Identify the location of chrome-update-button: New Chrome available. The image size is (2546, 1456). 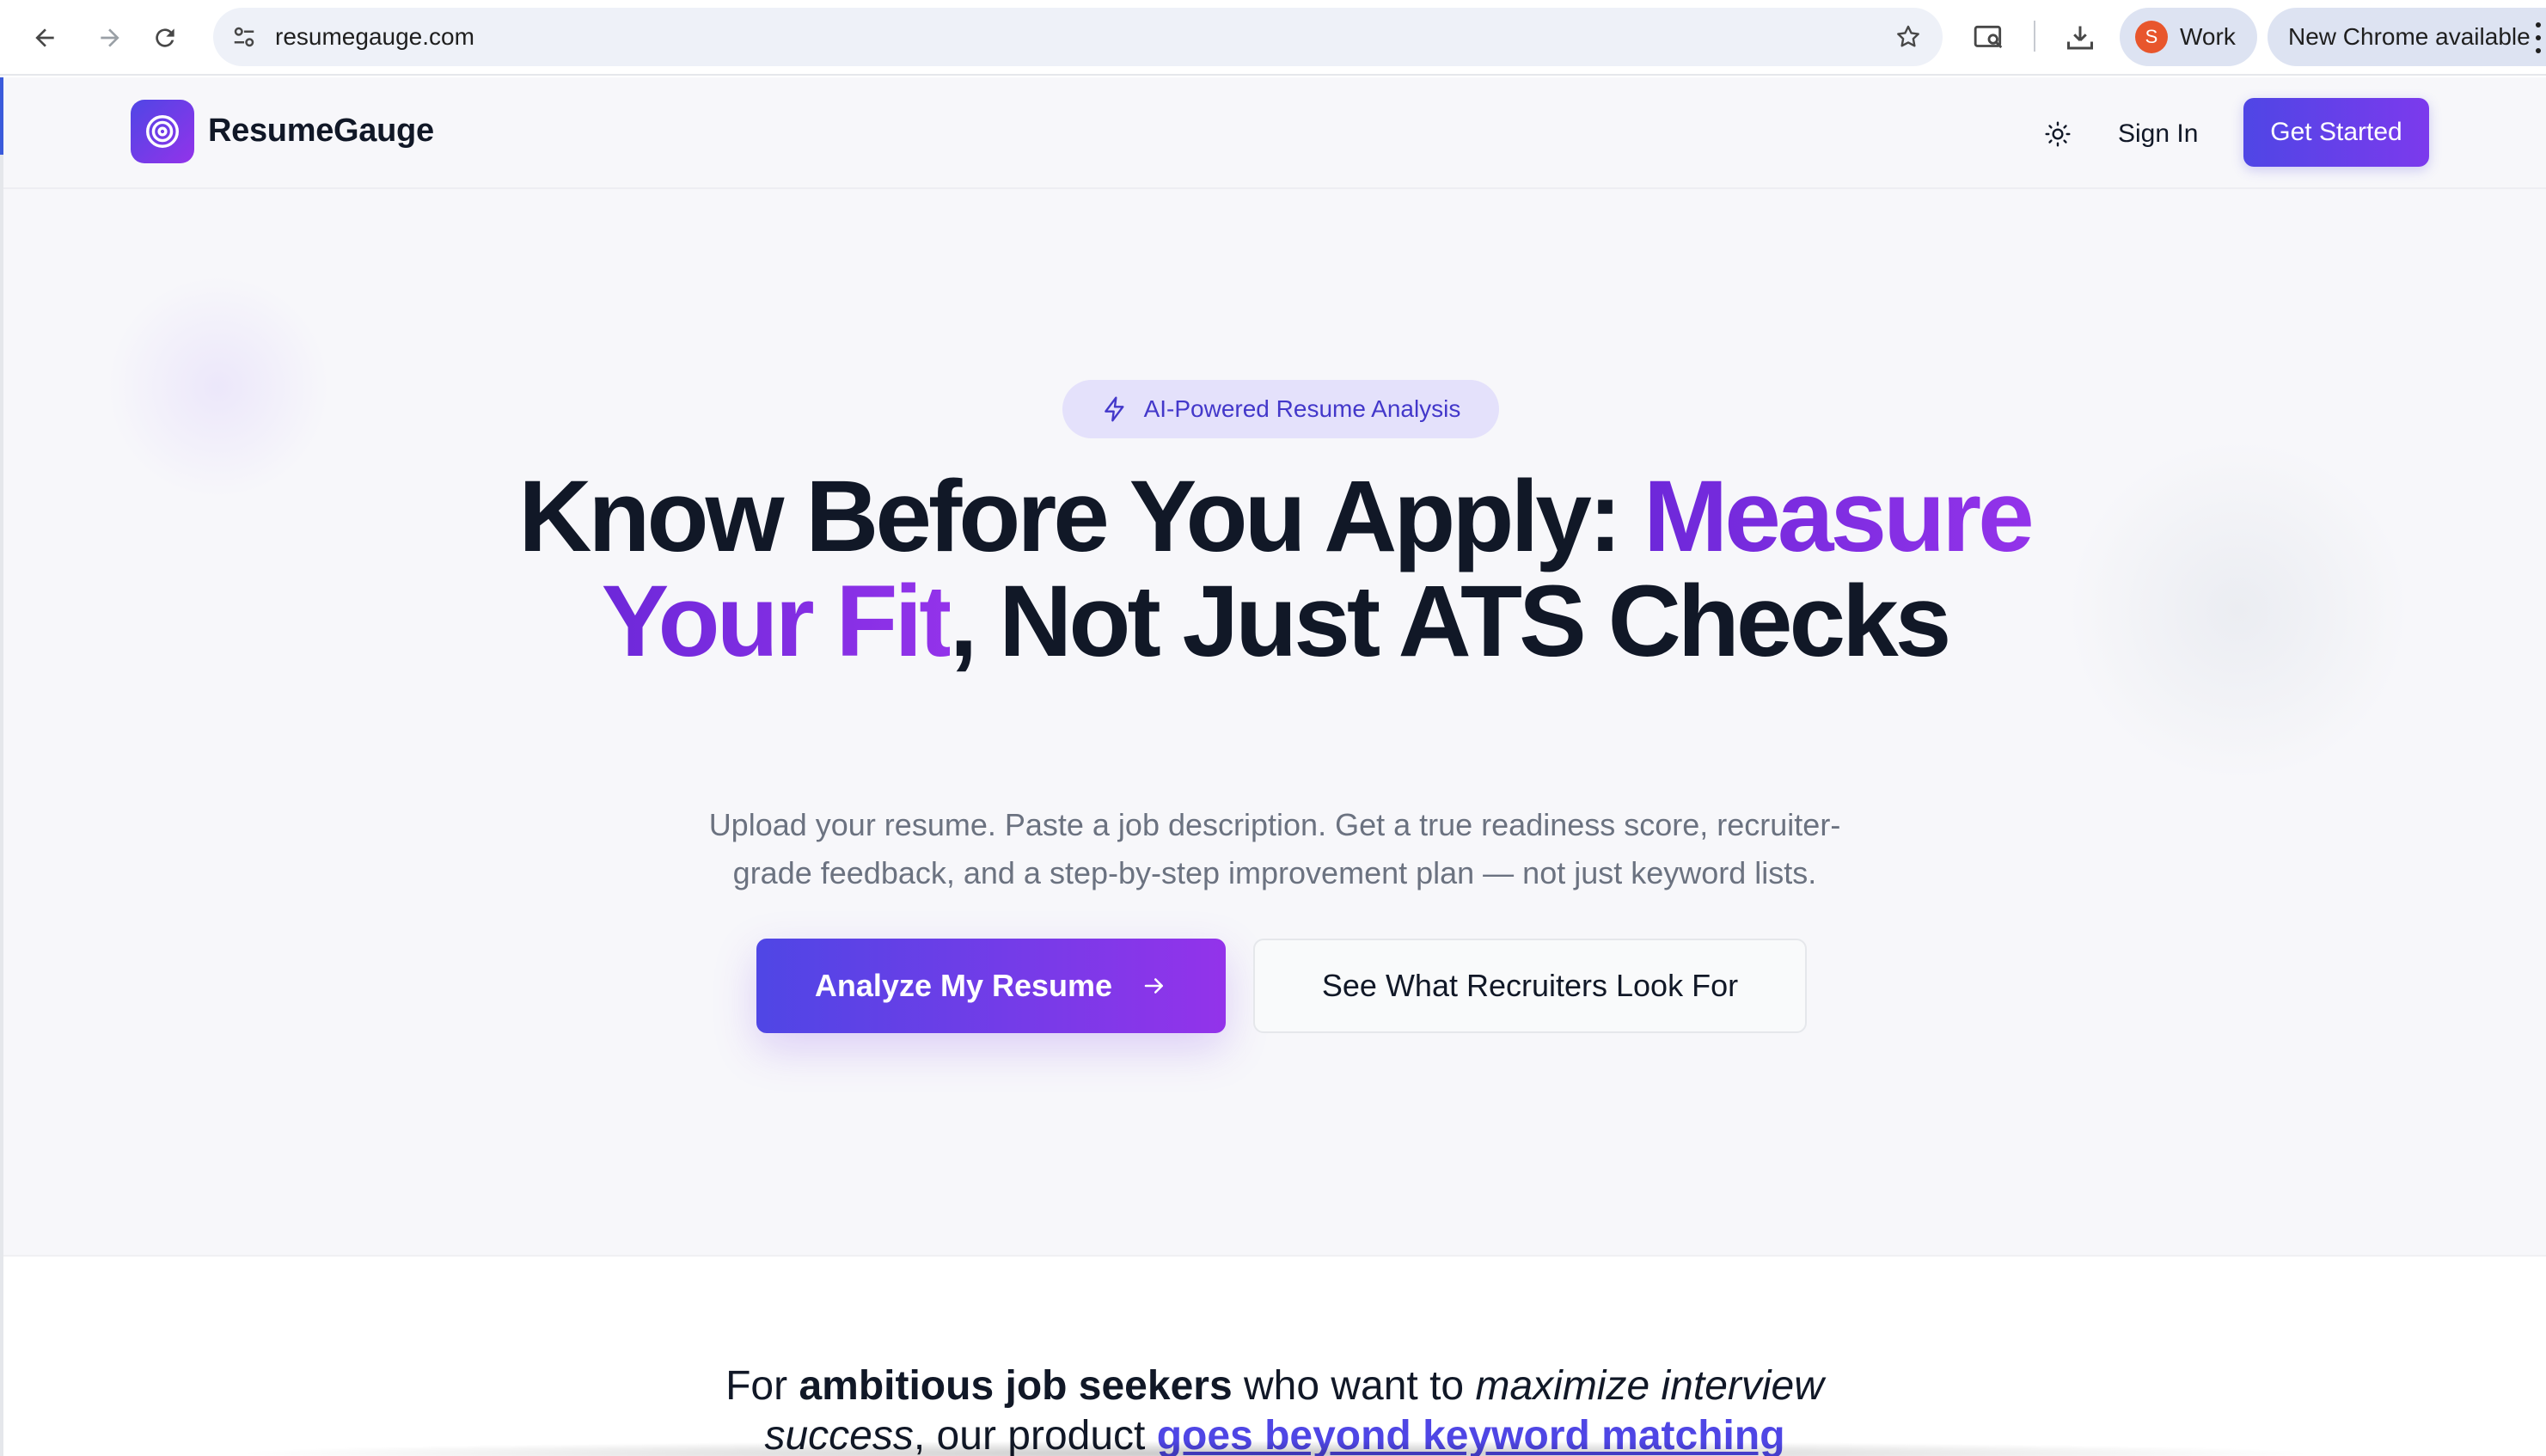
(2407, 37).